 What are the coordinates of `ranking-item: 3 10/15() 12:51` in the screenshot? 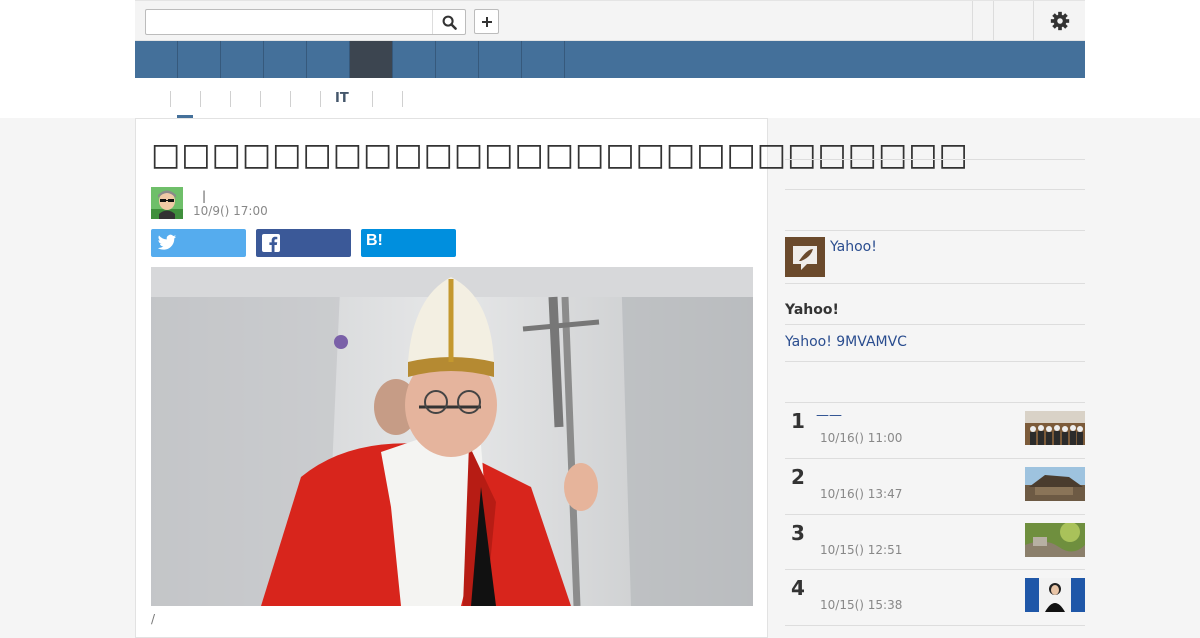 It's located at (935, 543).